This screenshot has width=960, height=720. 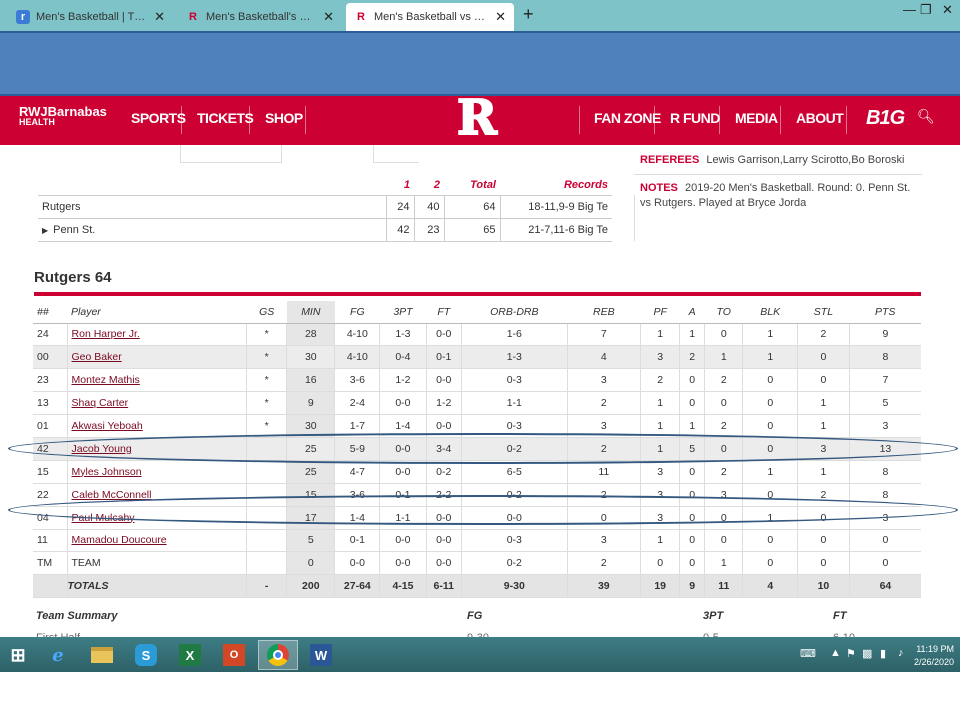 What do you see at coordinates (436, 184) in the screenshot?
I see `linescore-header-2nd: 2` at bounding box center [436, 184].